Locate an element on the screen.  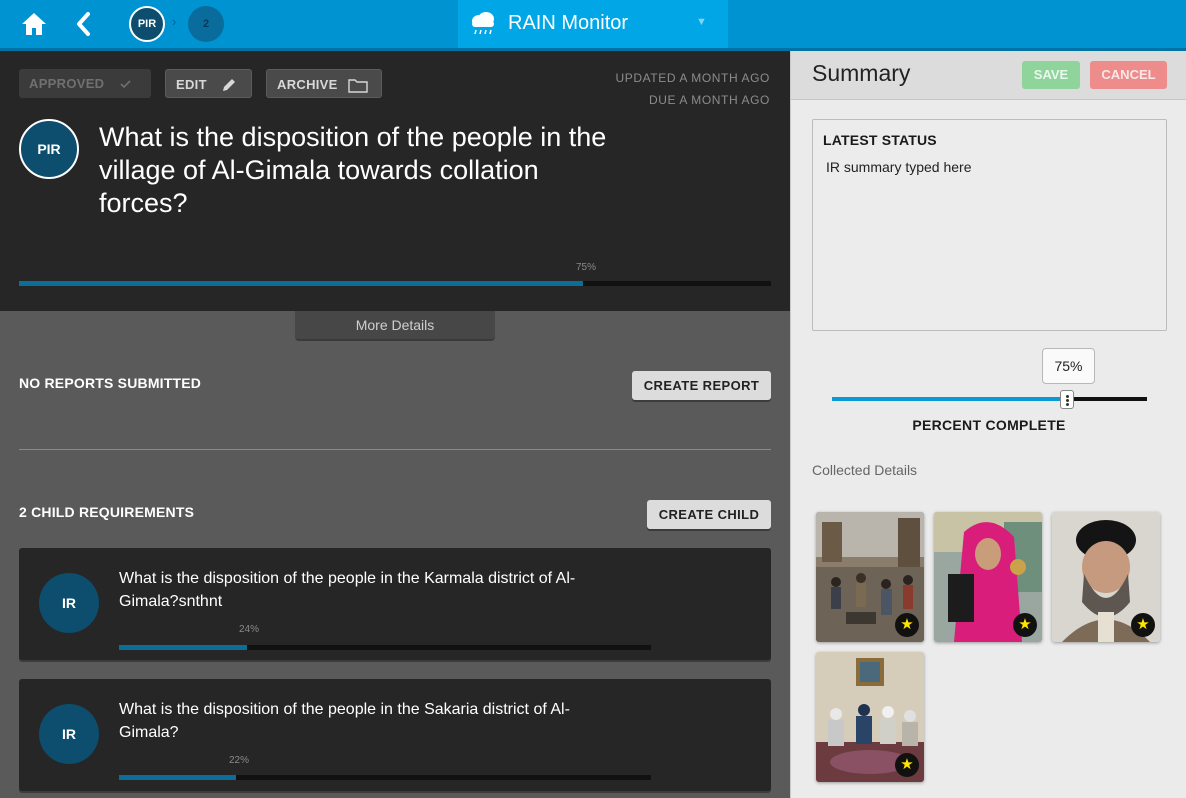
latest-status-text: IR summary typed here is located at coordinates (899, 167).